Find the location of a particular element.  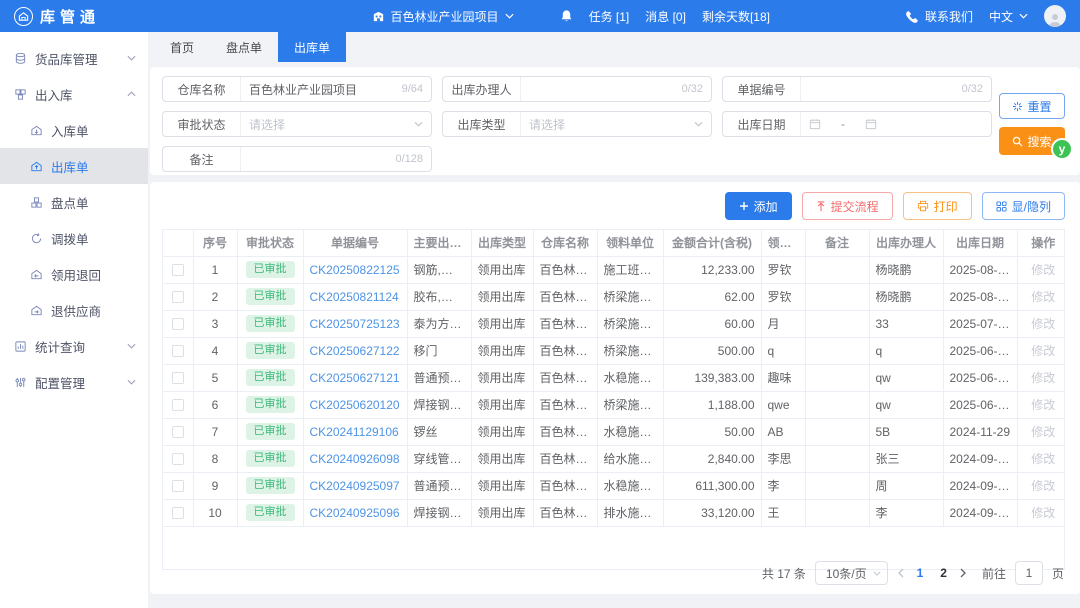

user-avatar is located at coordinates (1055, 16).